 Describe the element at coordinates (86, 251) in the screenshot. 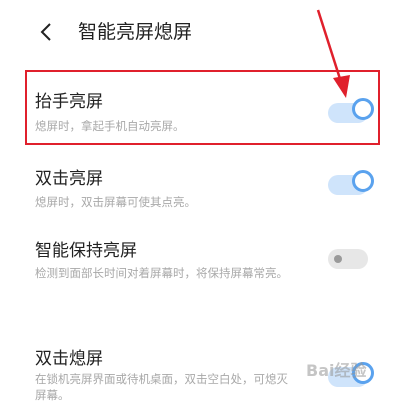

I see `setting-label: 智能保持亮屏` at that location.